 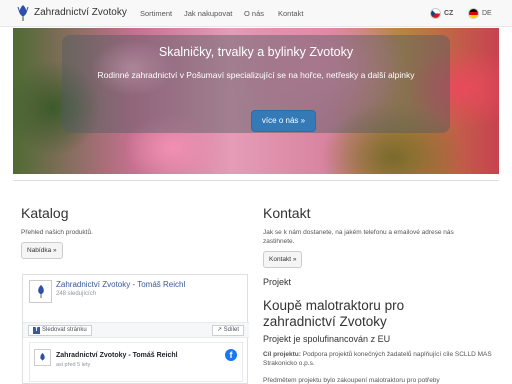 I want to click on fb-action-bar: f Sledovat stránku ↗ Sdílet, so click(x=136, y=330).